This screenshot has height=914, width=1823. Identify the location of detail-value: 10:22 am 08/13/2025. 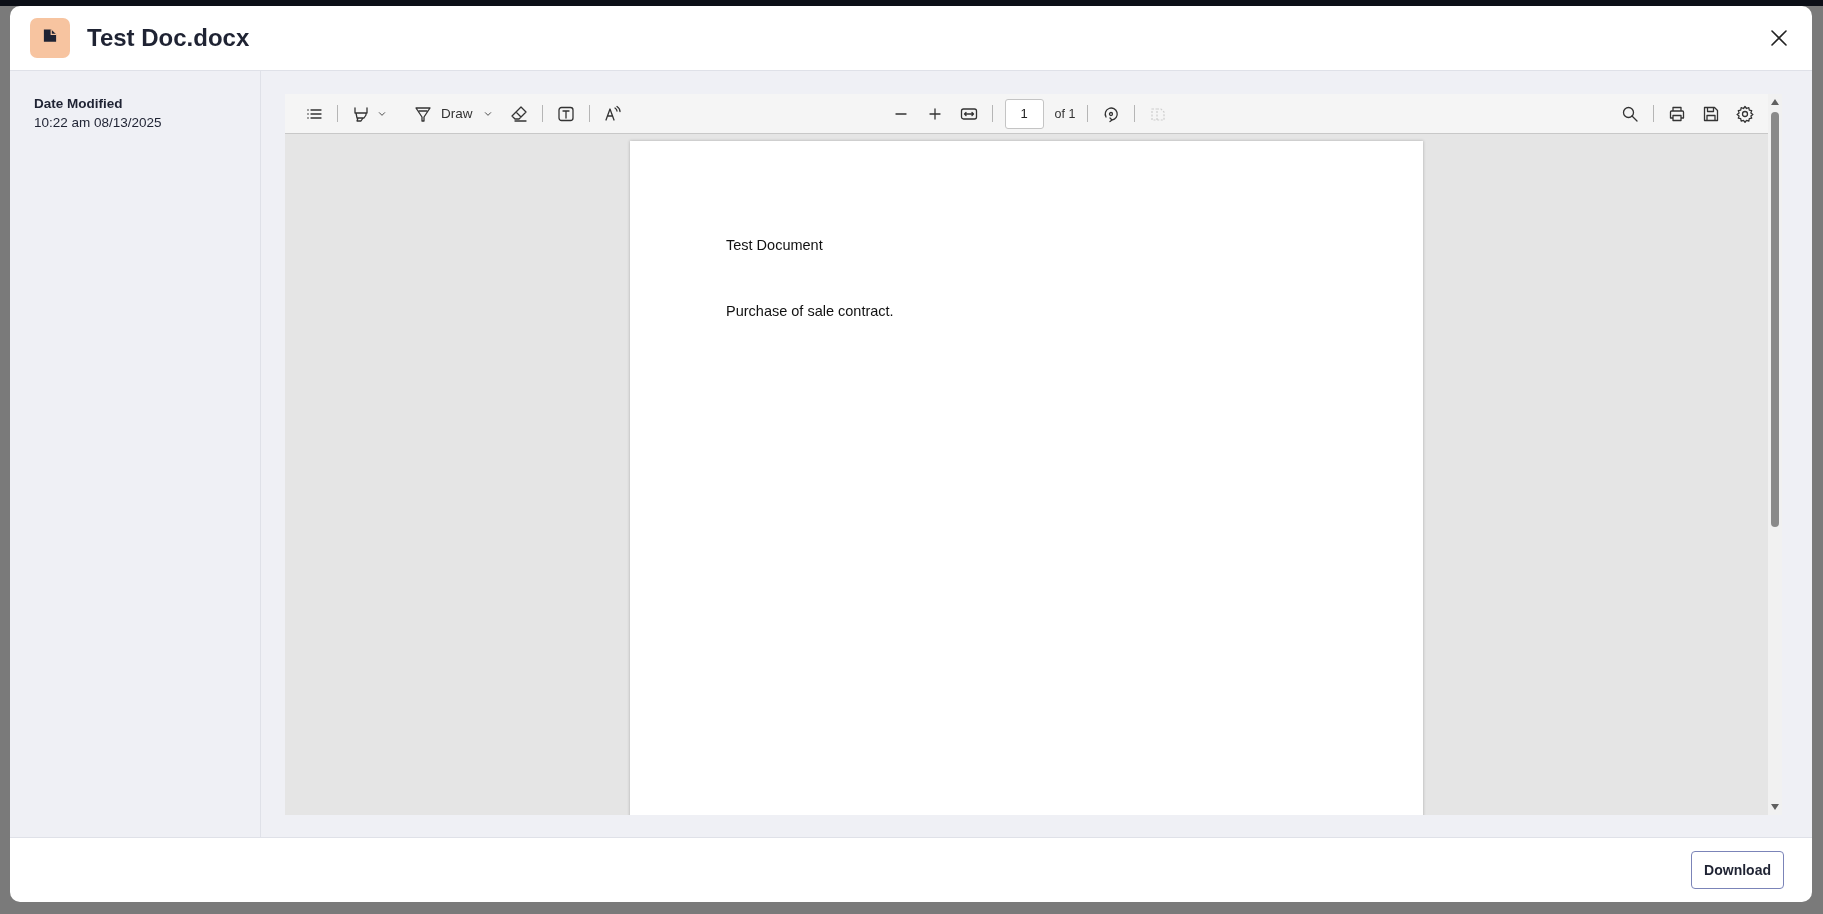
(98, 122).